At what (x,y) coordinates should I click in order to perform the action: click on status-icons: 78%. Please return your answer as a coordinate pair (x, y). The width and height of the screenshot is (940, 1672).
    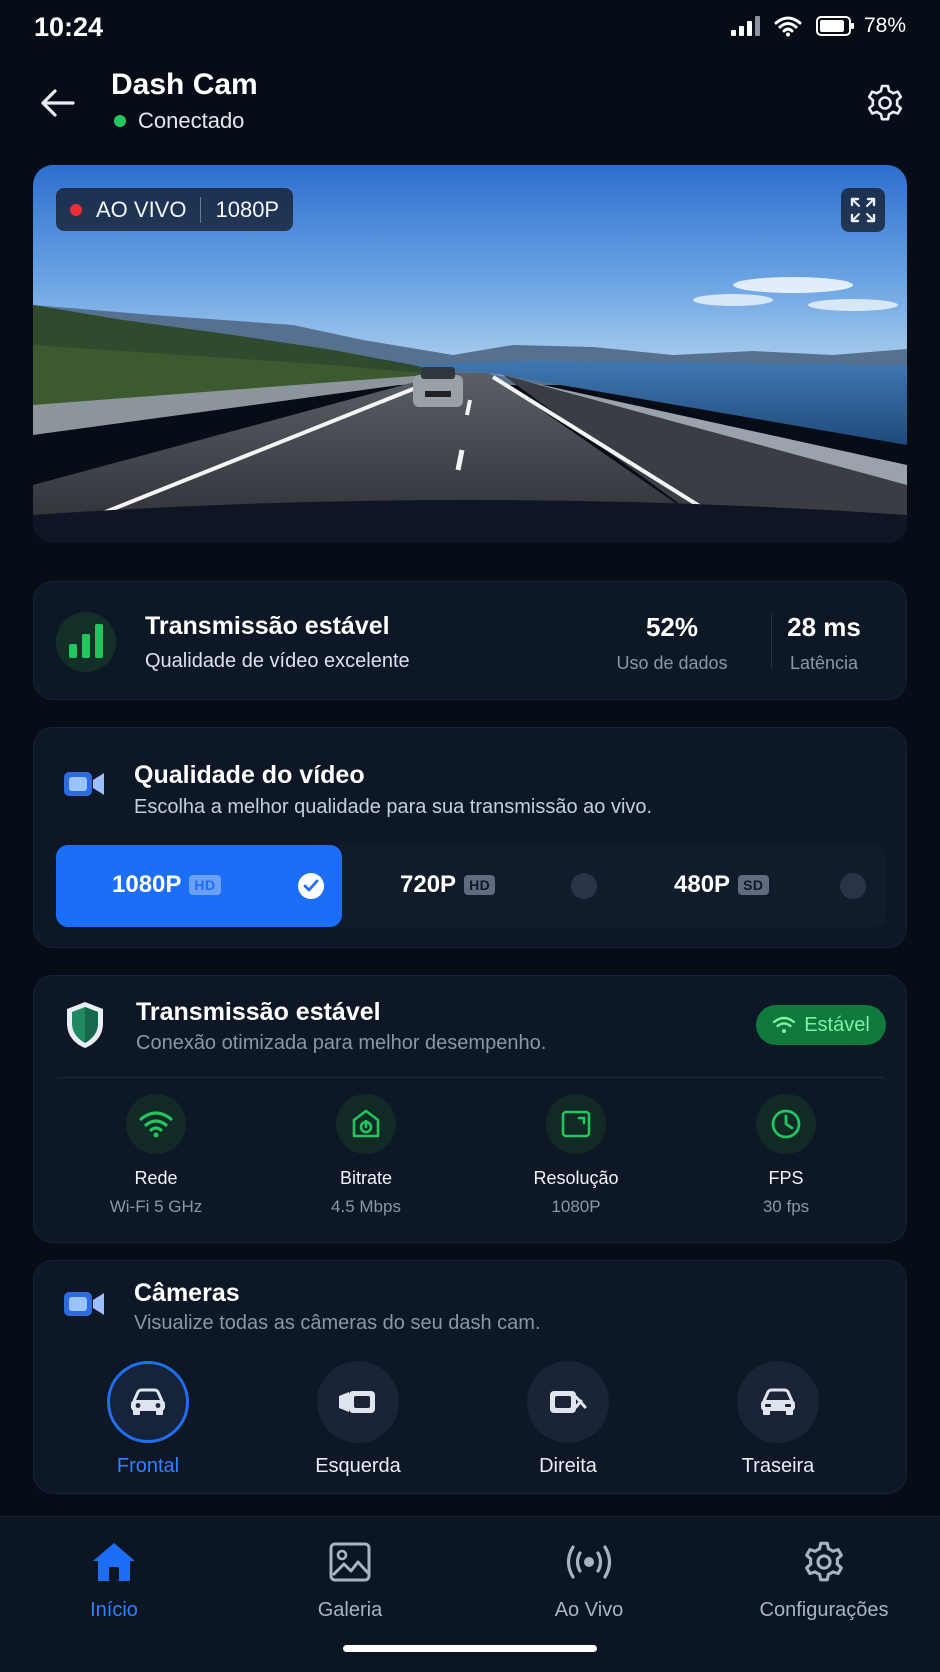
    Looking at the image, I should click on (818, 26).